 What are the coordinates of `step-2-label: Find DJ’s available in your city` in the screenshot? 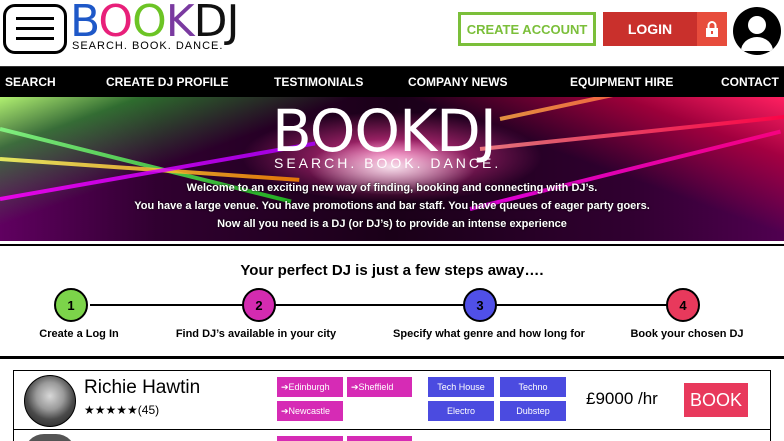 It's located at (256, 334).